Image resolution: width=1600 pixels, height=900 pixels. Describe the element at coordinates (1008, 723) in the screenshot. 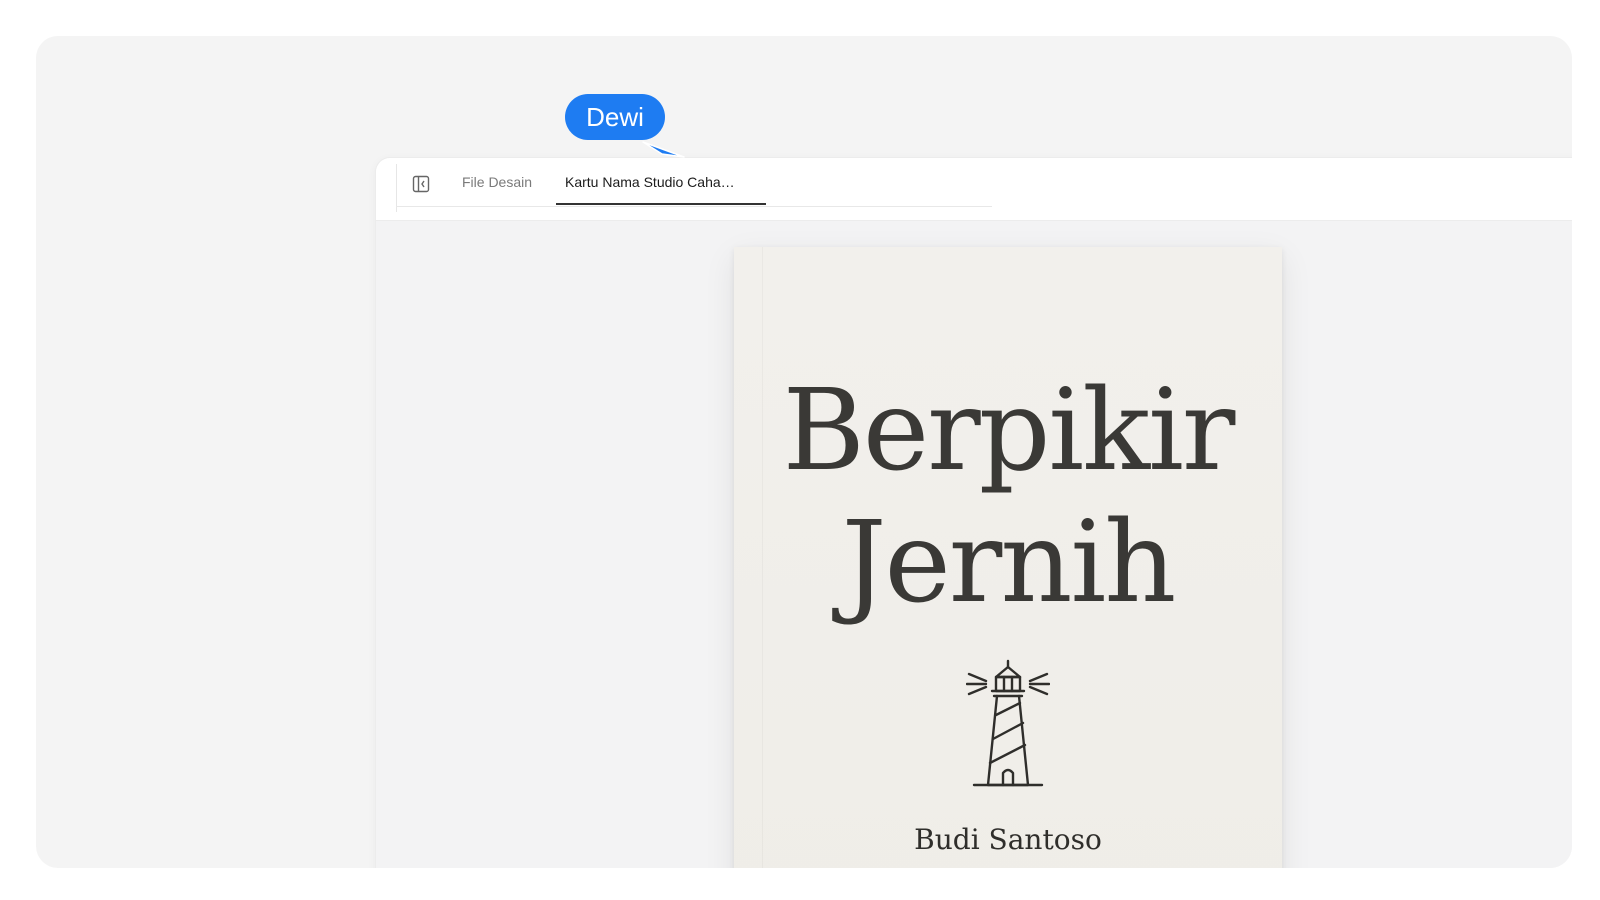

I see `lighthouse-icon` at that location.